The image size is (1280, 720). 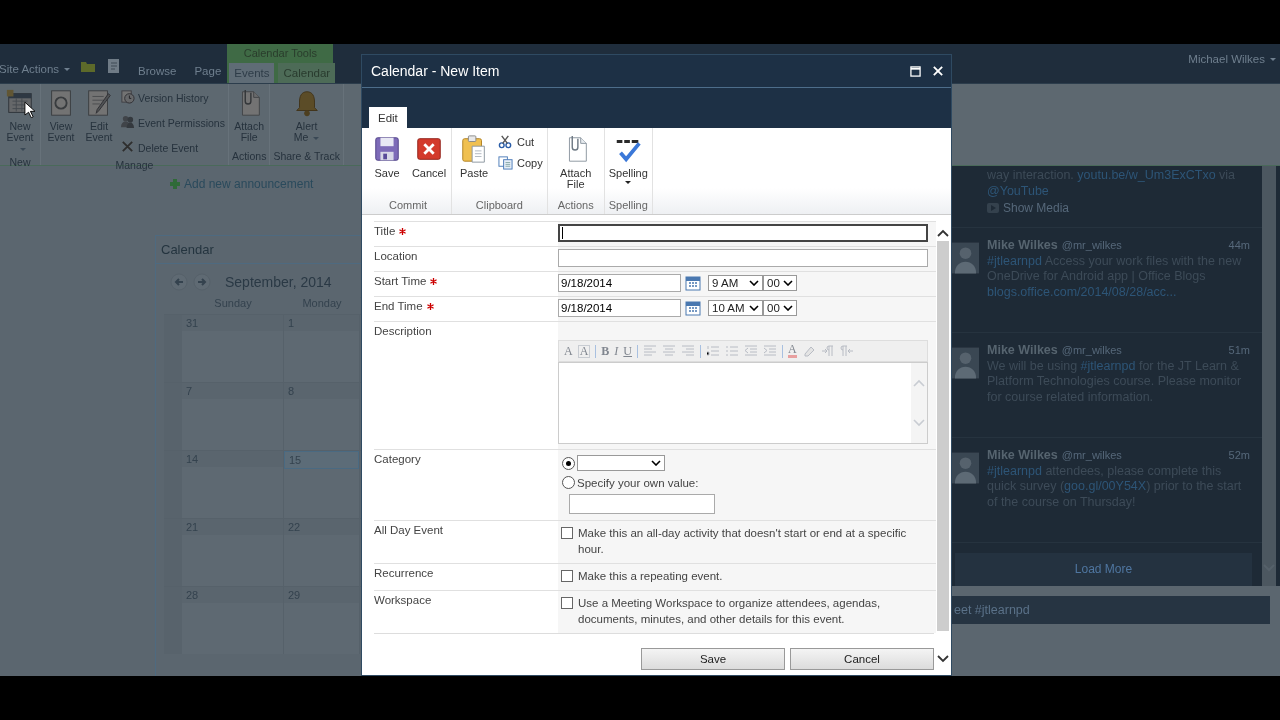 What do you see at coordinates (628, 205) in the screenshot?
I see `ribbon-group-label: Spelling` at bounding box center [628, 205].